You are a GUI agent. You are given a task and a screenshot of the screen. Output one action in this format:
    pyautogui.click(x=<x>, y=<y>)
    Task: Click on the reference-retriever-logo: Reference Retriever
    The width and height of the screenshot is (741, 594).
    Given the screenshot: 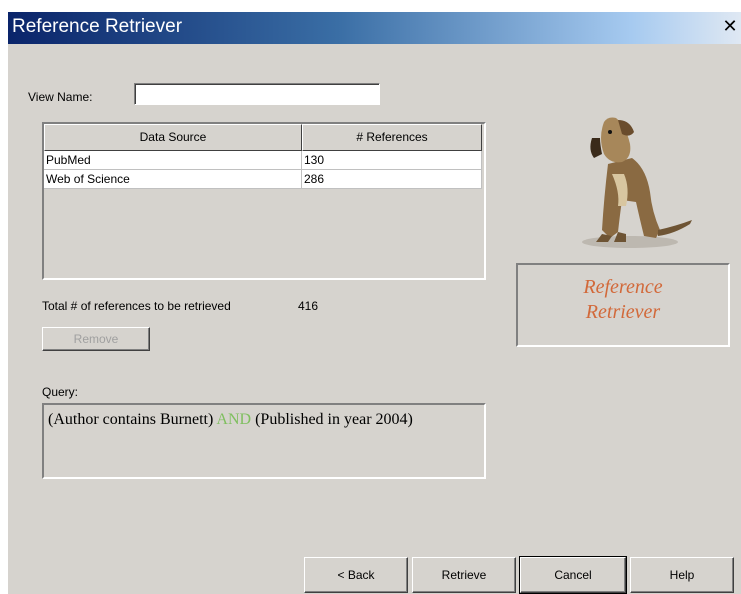 What is the action you would take?
    pyautogui.click(x=623, y=305)
    